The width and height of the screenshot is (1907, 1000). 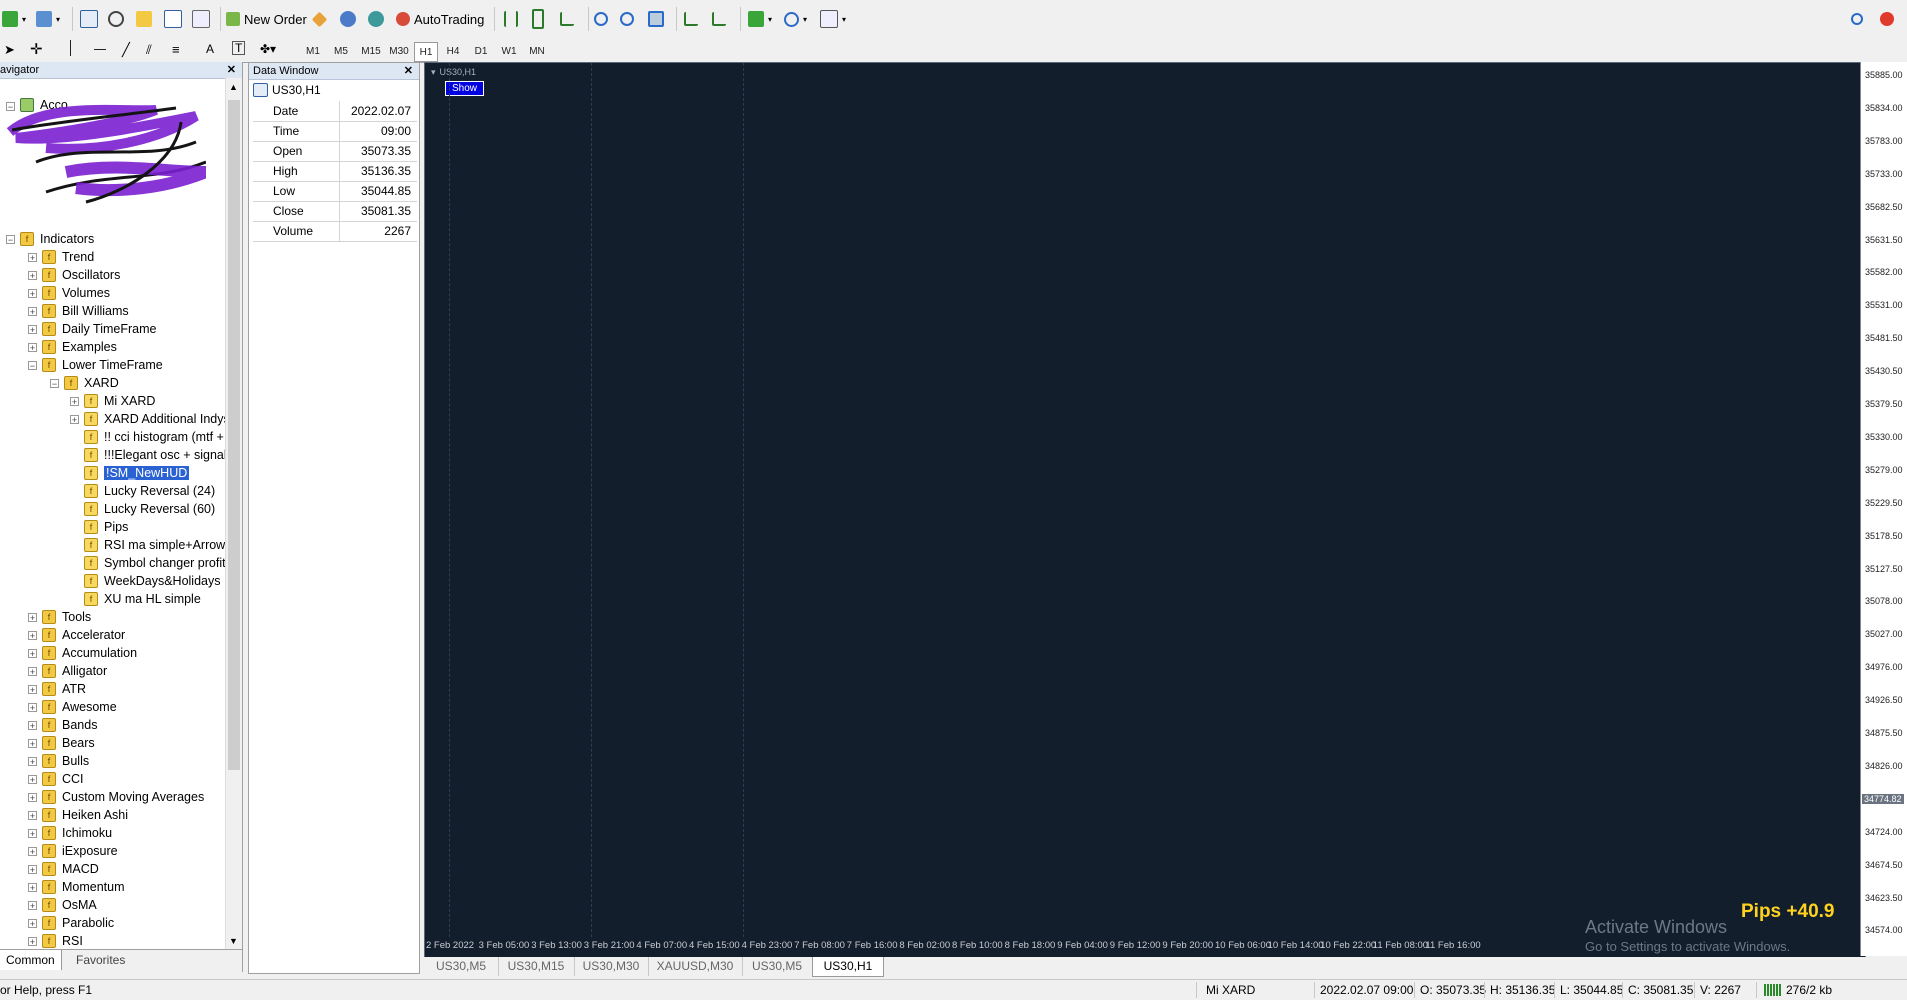 What do you see at coordinates (567, 19) in the screenshot?
I see `line-chart-button` at bounding box center [567, 19].